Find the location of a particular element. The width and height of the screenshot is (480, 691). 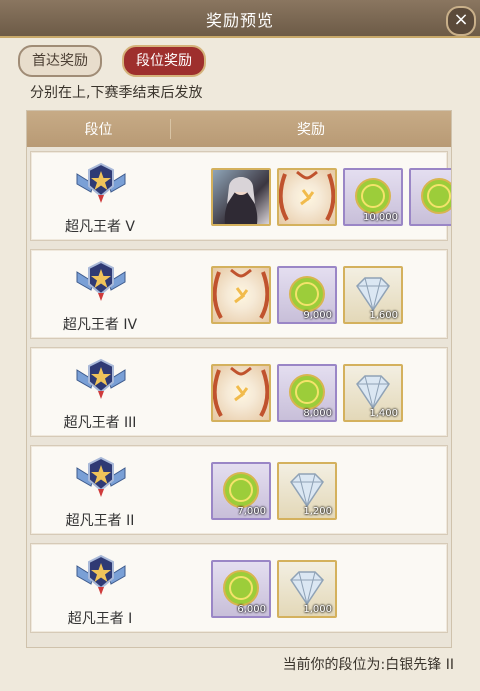

rank-name: 超凡王者 II is located at coordinates (100, 521).